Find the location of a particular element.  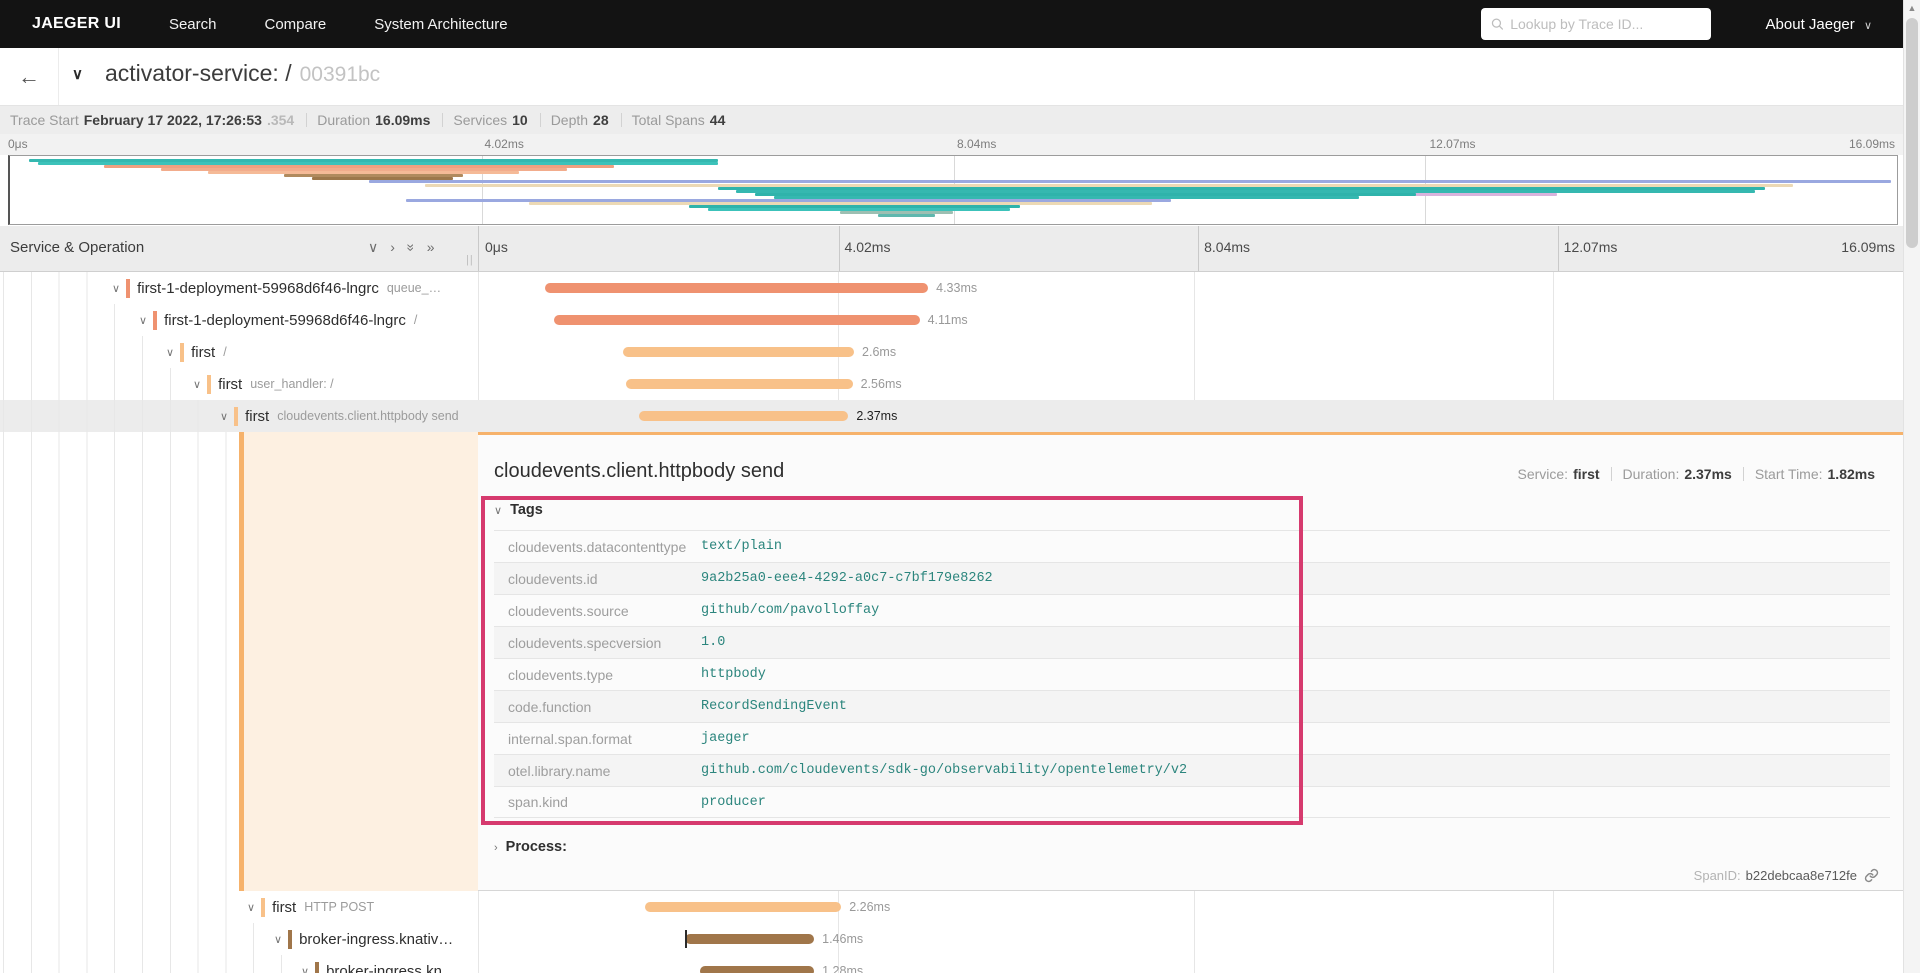

axis-tick-label: 8.04ms is located at coordinates (1227, 247).